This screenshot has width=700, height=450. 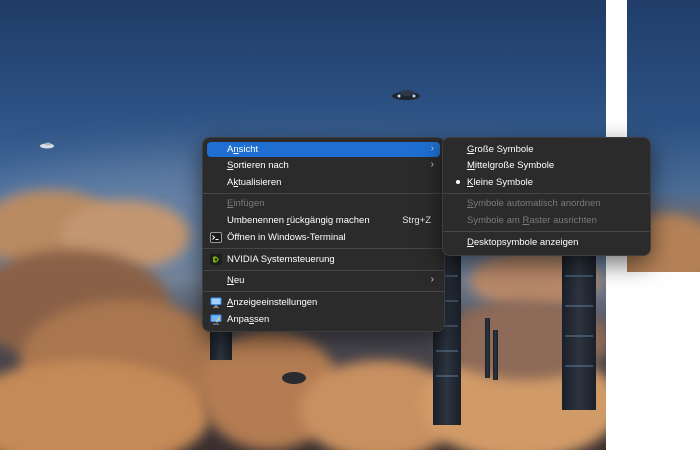 What do you see at coordinates (294, 378) in the screenshot?
I see `ship-bottom-graphic` at bounding box center [294, 378].